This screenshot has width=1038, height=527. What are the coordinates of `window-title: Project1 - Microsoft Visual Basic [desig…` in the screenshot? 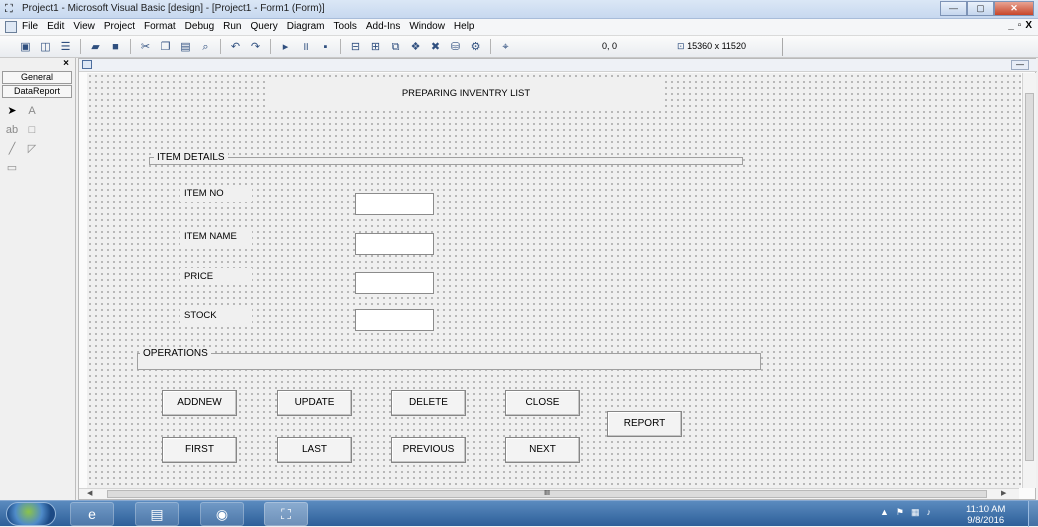 It's located at (173, 8).